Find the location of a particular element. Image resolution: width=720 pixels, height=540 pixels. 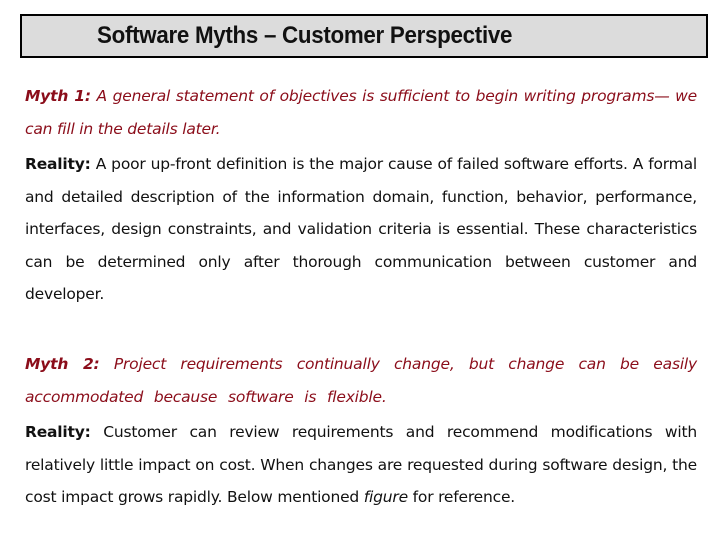

title-banner: Software Myths – Customer Perspective is located at coordinates (364, 36).